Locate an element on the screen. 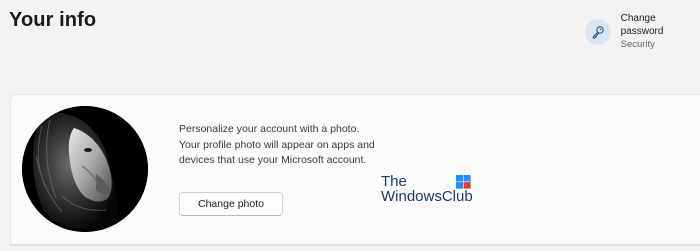  change-password-link: Change password Security is located at coordinates (642, 31).